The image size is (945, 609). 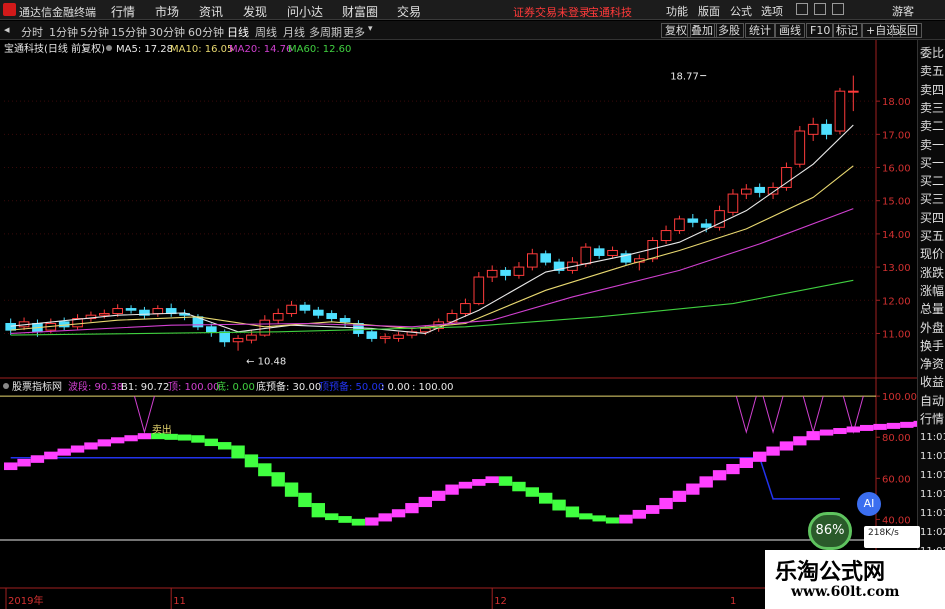 I want to click on restore-icon, so click(x=838, y=9).